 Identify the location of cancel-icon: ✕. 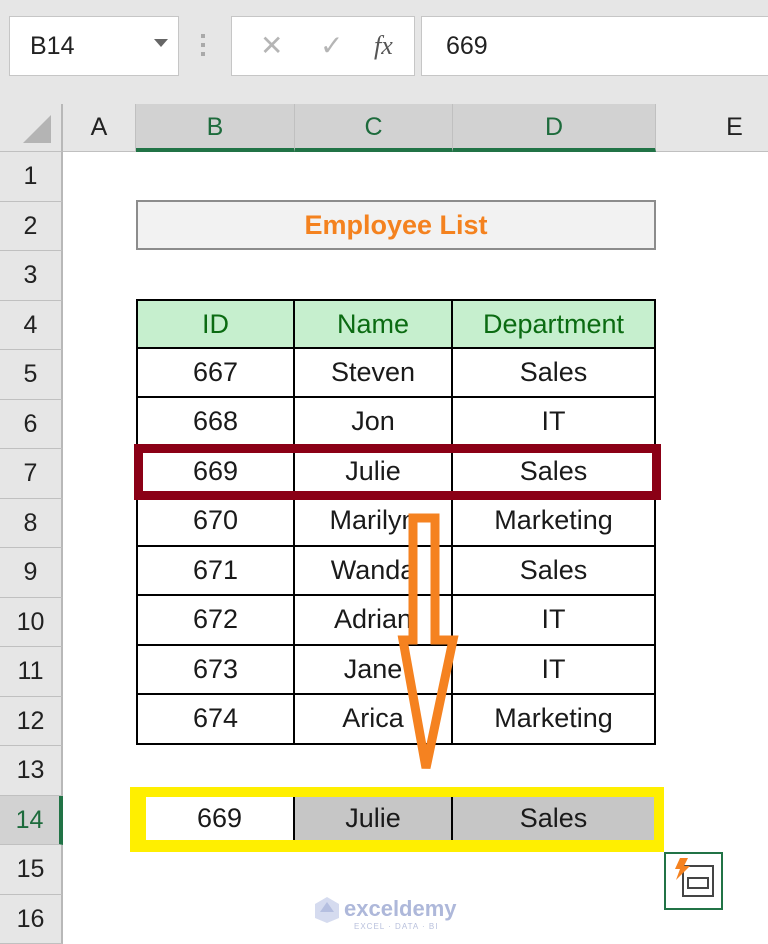
(271, 45).